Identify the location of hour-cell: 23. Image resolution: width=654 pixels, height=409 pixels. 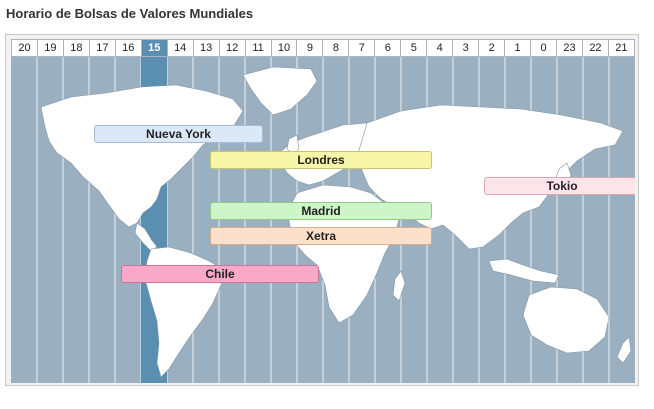
(570, 48).